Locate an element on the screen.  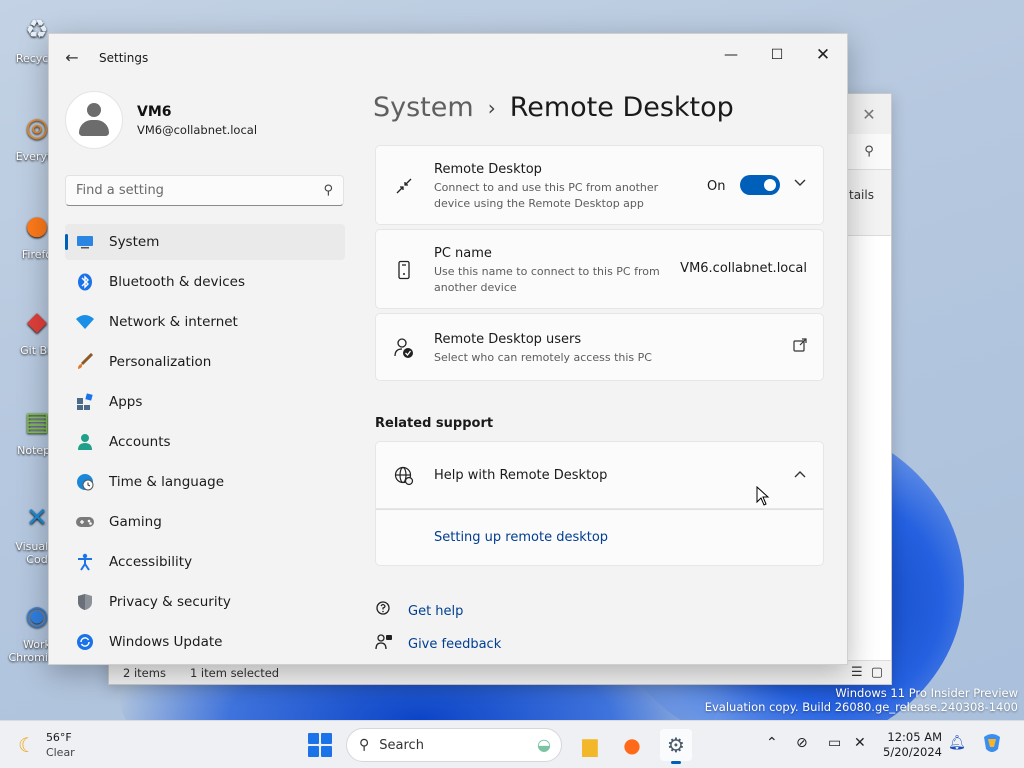
wifi-icon is located at coordinates (85, 322).